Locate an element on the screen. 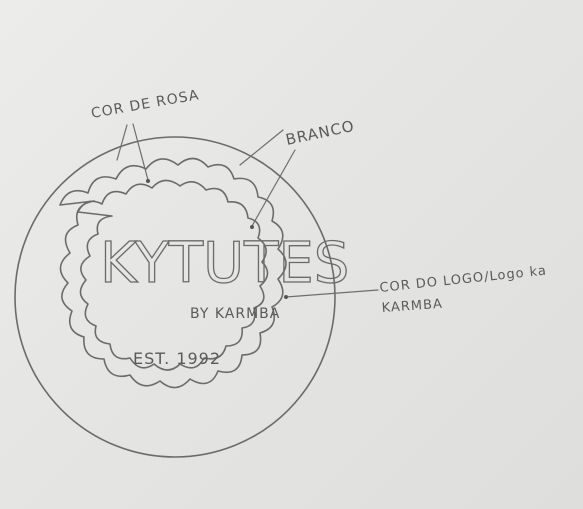 Image resolution: width=583 pixels, height=509 pixels. pointer-dot-pink is located at coordinates (148, 181).